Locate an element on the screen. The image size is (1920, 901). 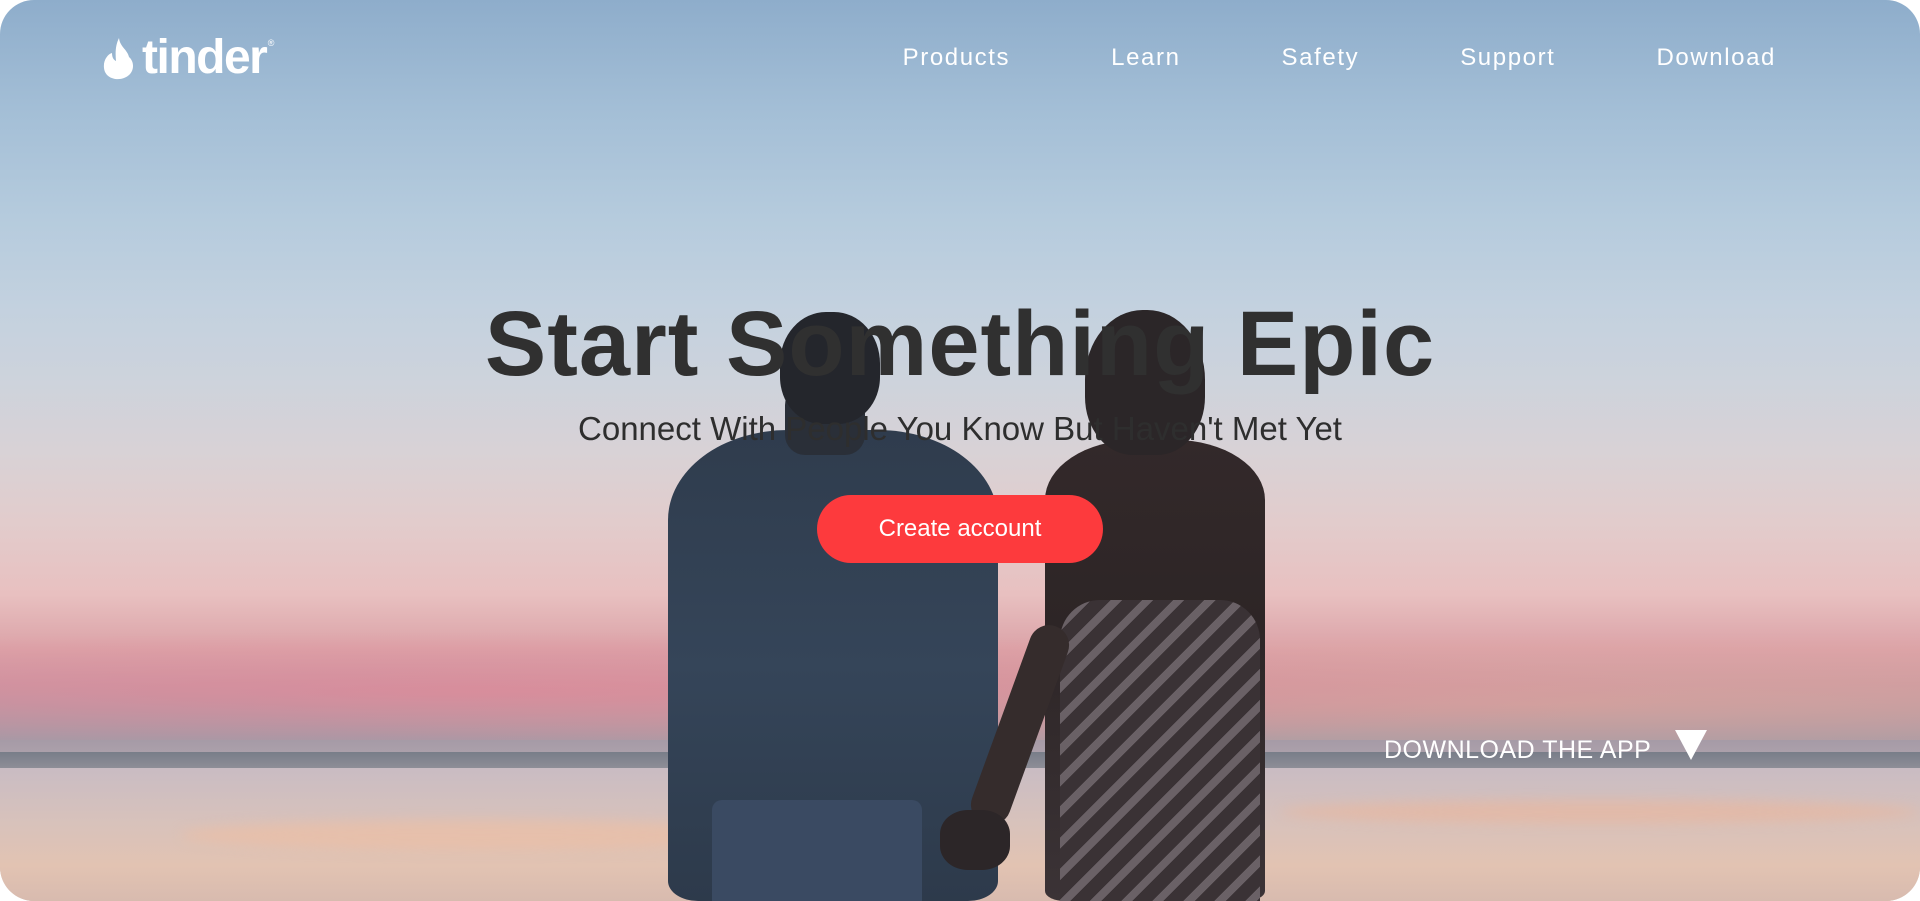
main-nav: Products Learn Safety Support Download is located at coordinates (1339, 58).